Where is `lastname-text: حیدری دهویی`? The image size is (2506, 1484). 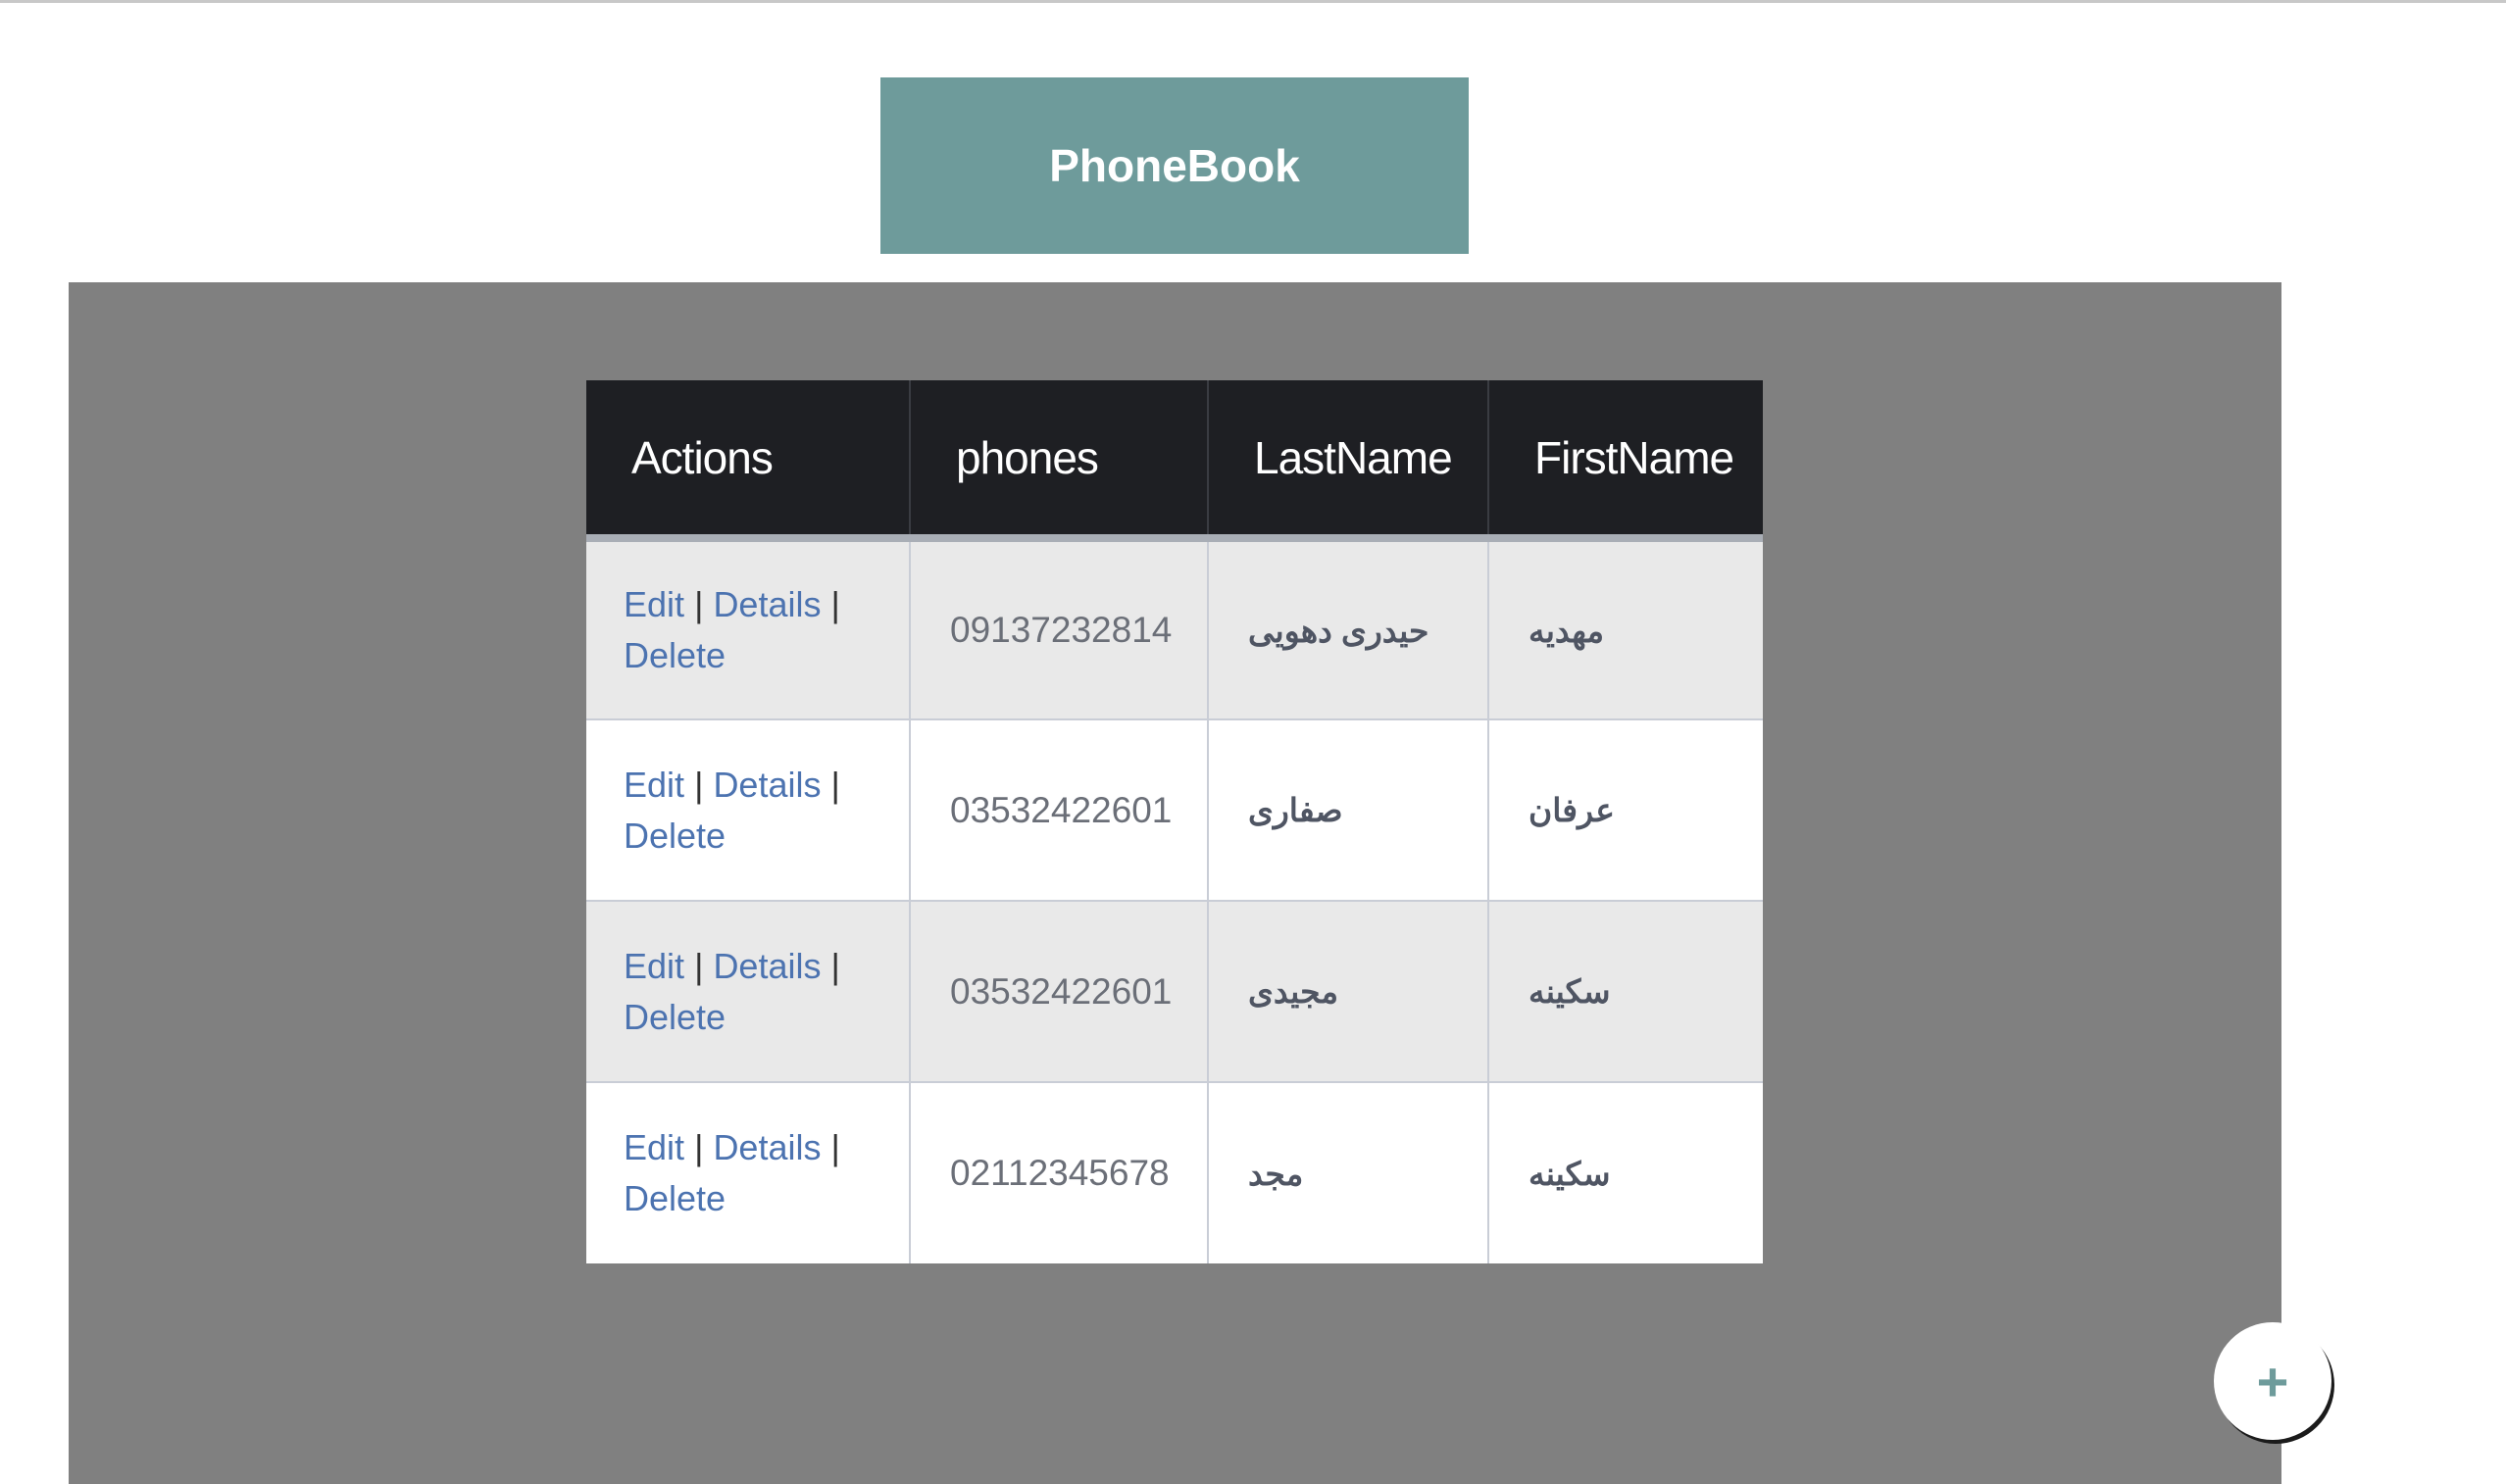
lastname-text: حیدری دهویی is located at coordinates (1338, 630).